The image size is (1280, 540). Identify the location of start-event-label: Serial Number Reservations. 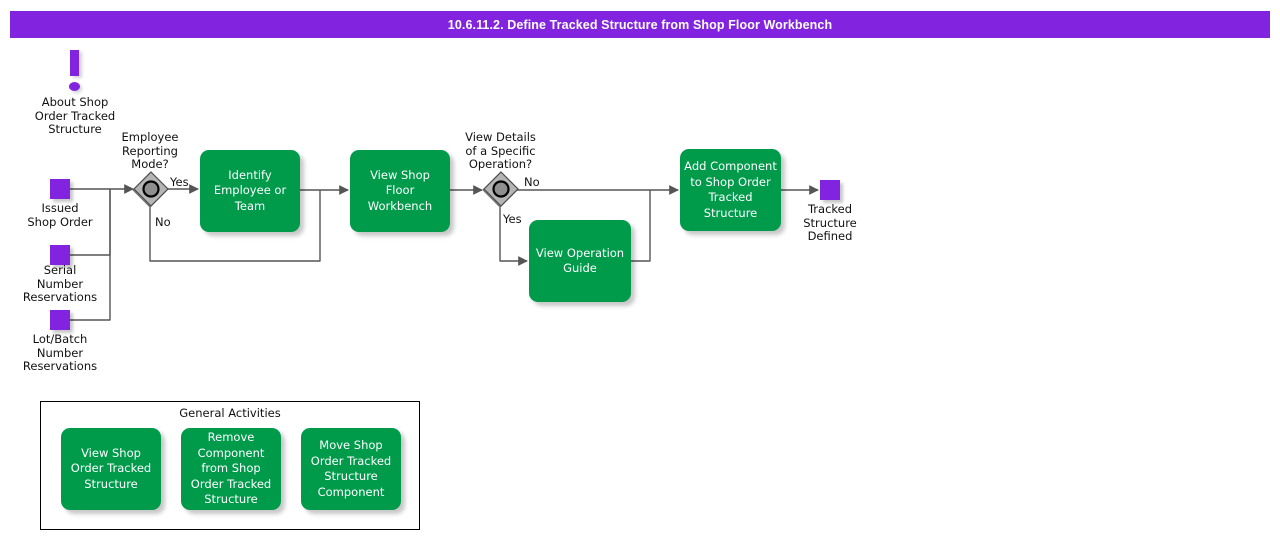
(60, 283).